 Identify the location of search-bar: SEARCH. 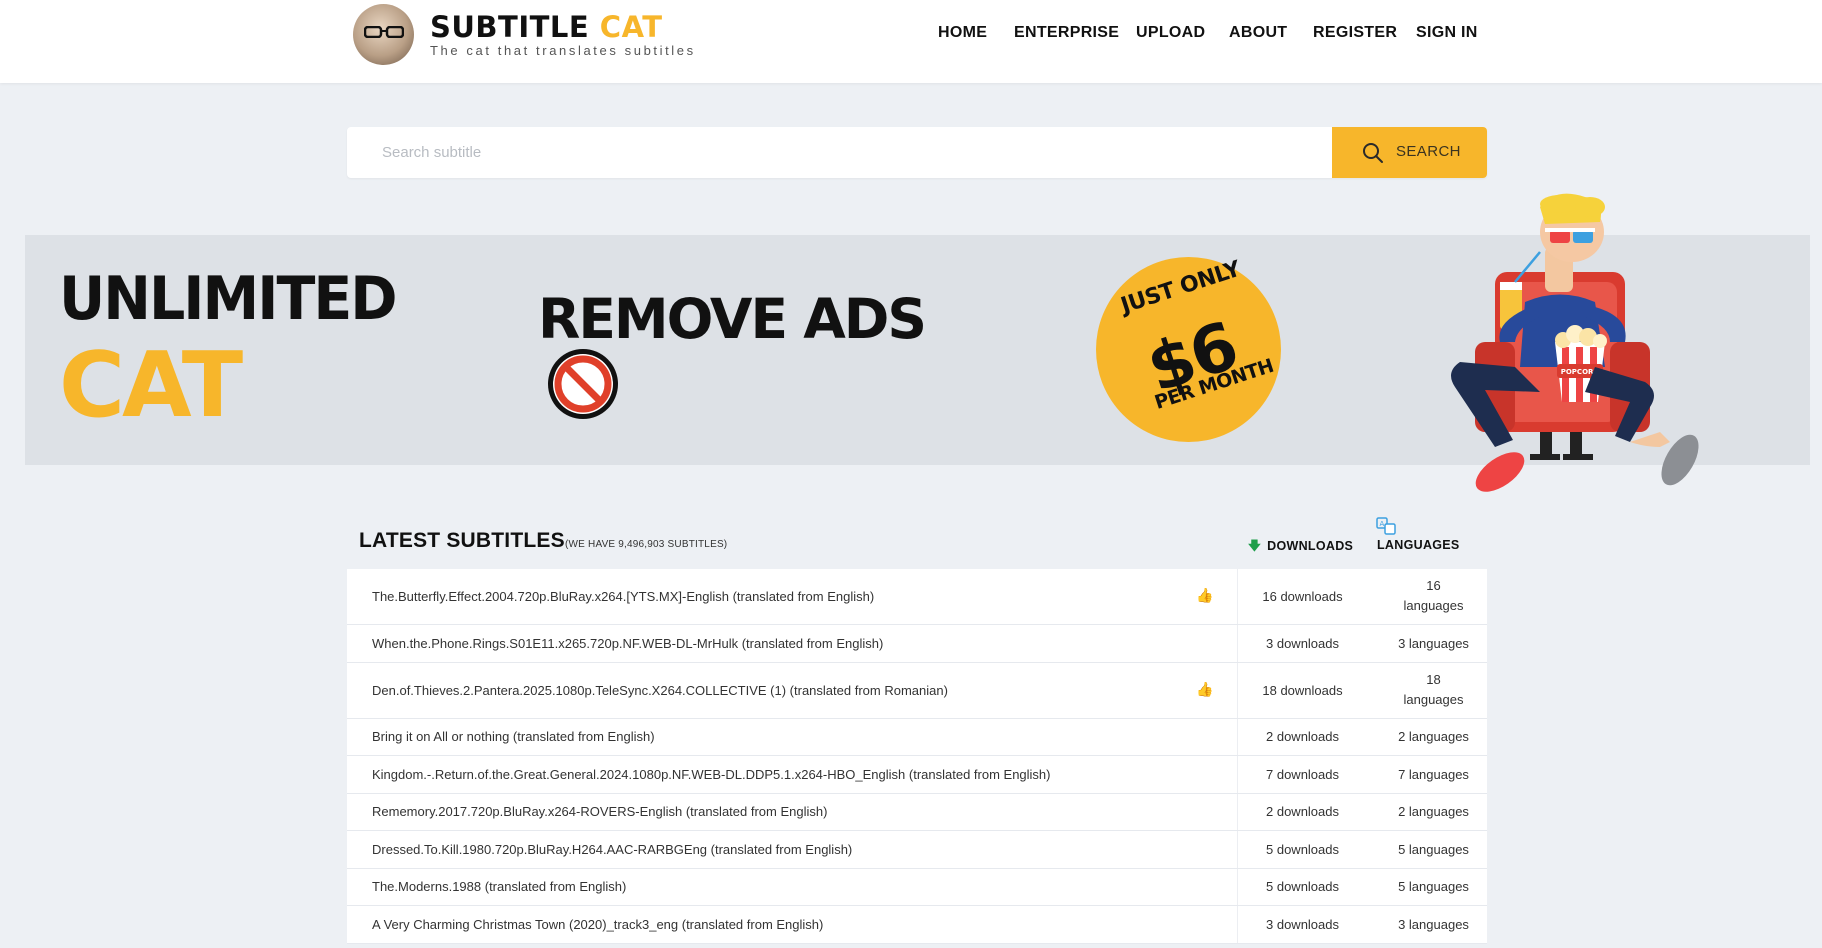
(917, 152).